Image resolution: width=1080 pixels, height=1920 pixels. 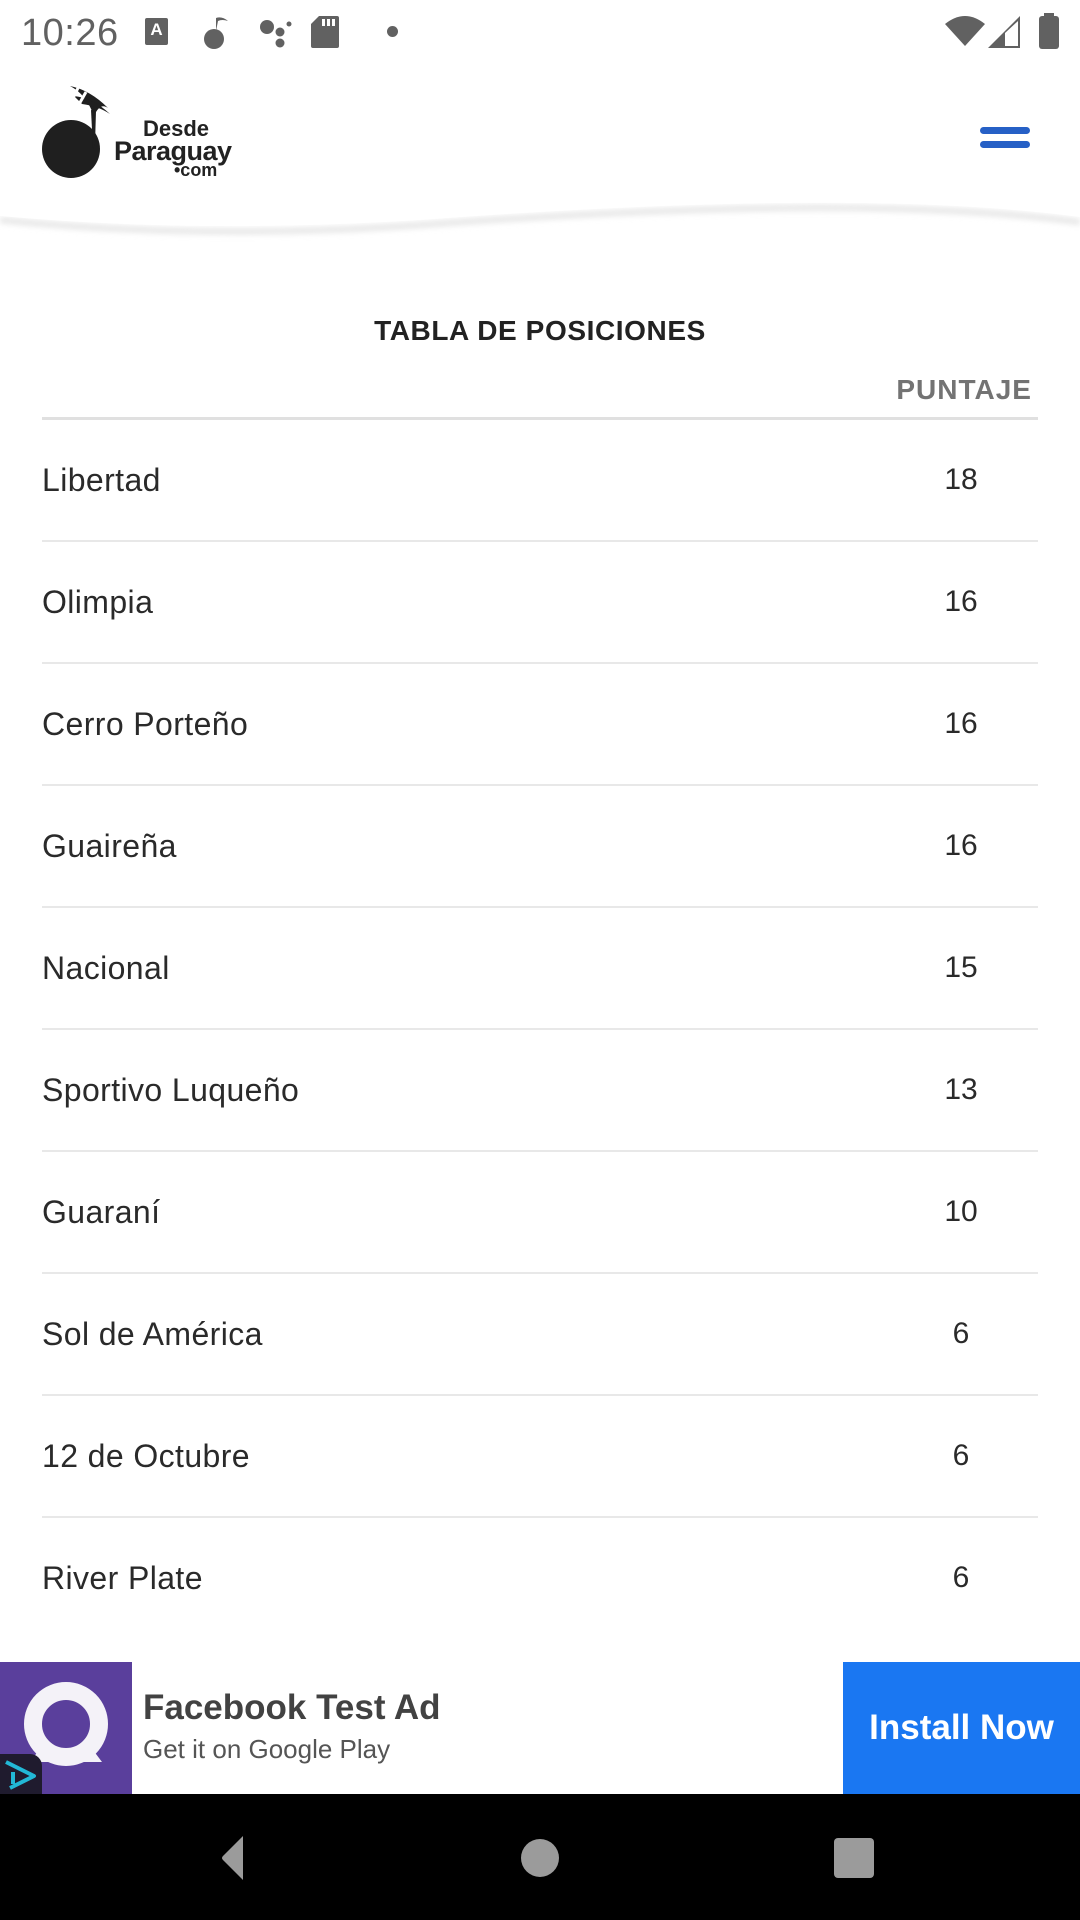 What do you see at coordinates (1004, 32) in the screenshot?
I see `cellular-signal-icon` at bounding box center [1004, 32].